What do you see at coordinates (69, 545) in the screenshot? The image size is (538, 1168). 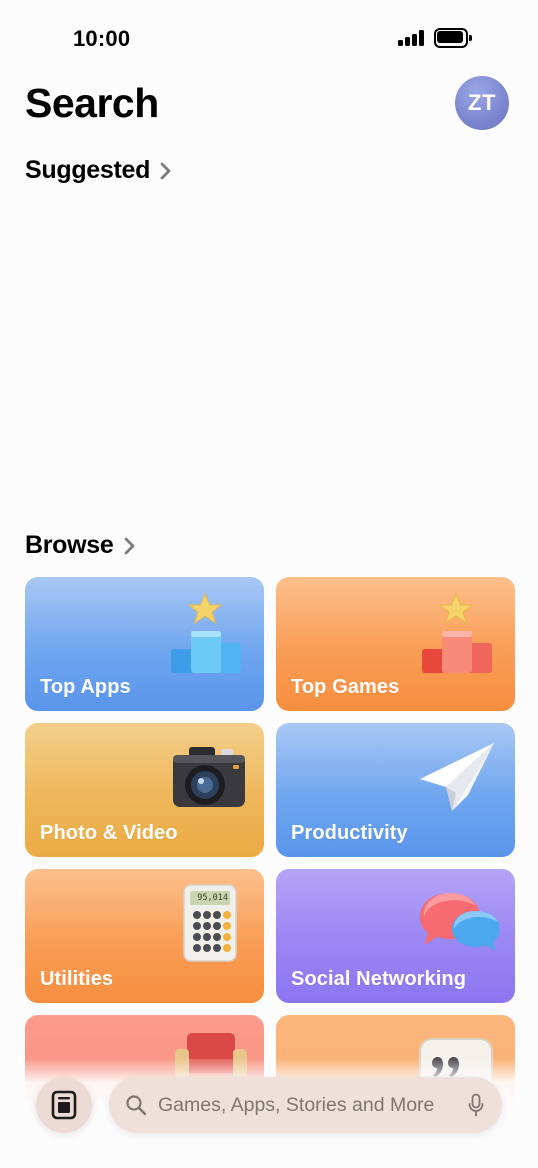 I see `browse-heading: Browse` at bounding box center [69, 545].